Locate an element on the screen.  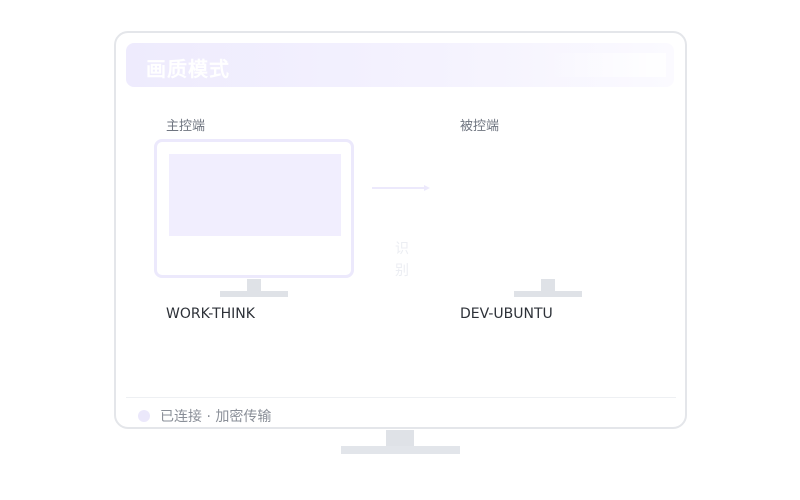
link-caption: 识 别 is located at coordinates (402, 260).